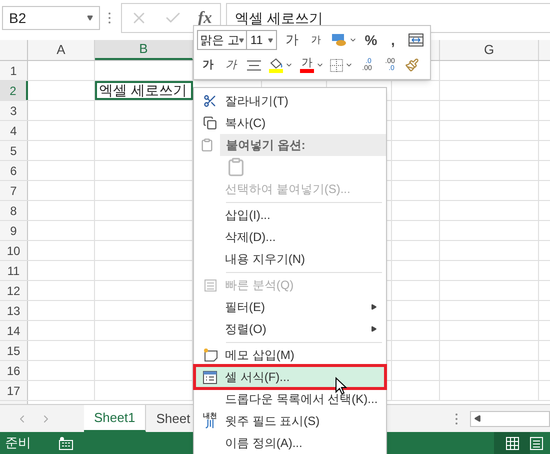 The height and width of the screenshot is (454, 550). What do you see at coordinates (14, 270) in the screenshot?
I see `row-header: 11` at bounding box center [14, 270].